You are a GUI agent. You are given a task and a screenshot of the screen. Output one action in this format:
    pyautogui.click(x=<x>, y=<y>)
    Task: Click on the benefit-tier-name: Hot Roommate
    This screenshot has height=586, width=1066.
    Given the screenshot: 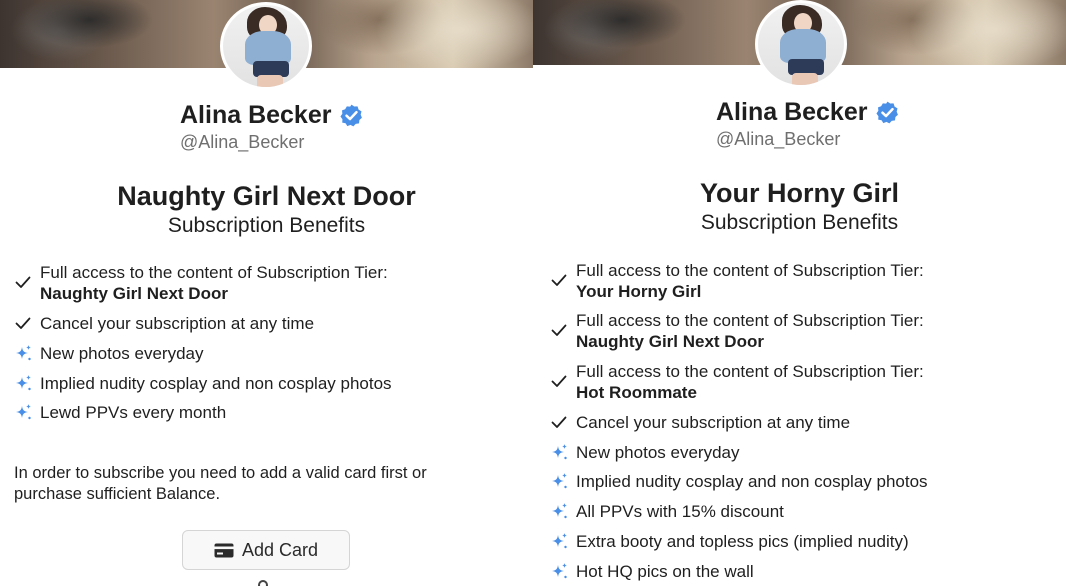 What is the action you would take?
    pyautogui.click(x=636, y=392)
    